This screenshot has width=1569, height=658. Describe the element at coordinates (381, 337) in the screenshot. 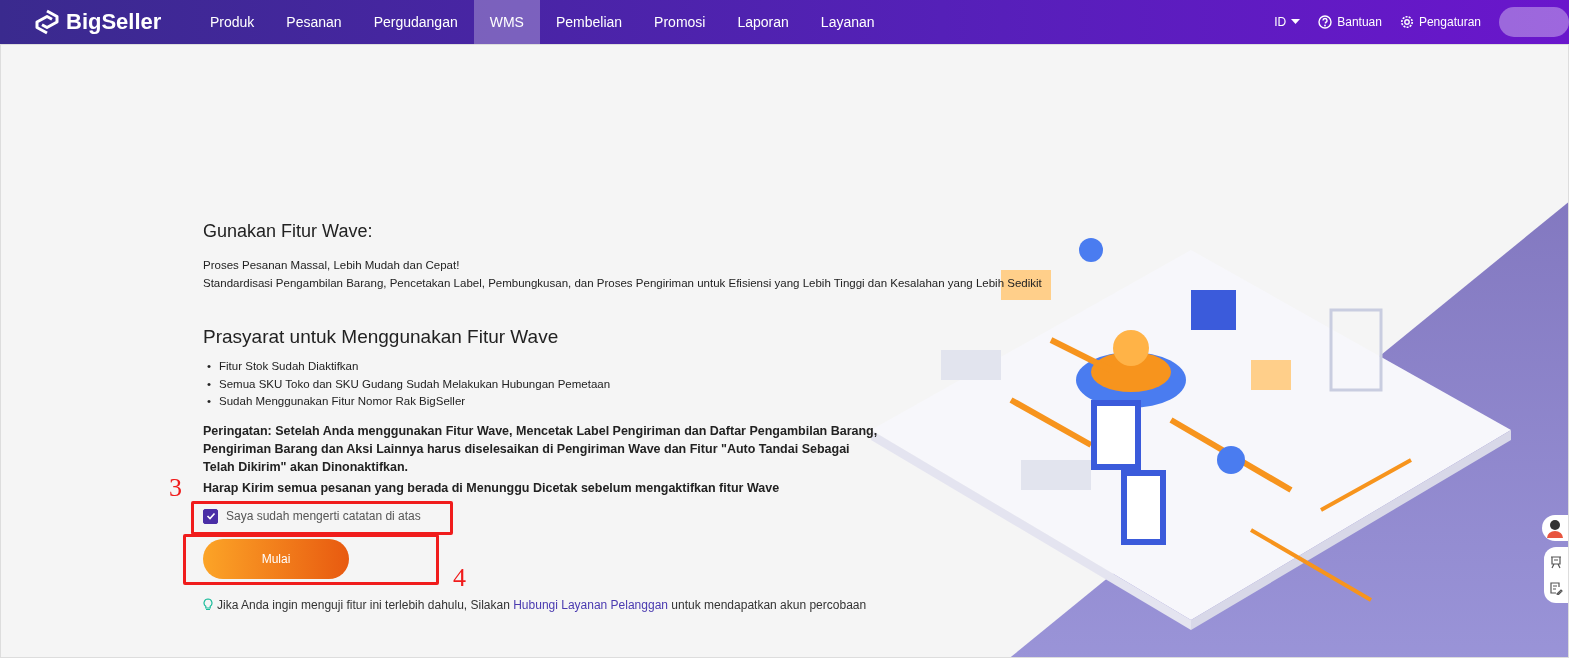

I see `section-title: Prasyarat untuk Menggunakan Fitur Wave` at that location.